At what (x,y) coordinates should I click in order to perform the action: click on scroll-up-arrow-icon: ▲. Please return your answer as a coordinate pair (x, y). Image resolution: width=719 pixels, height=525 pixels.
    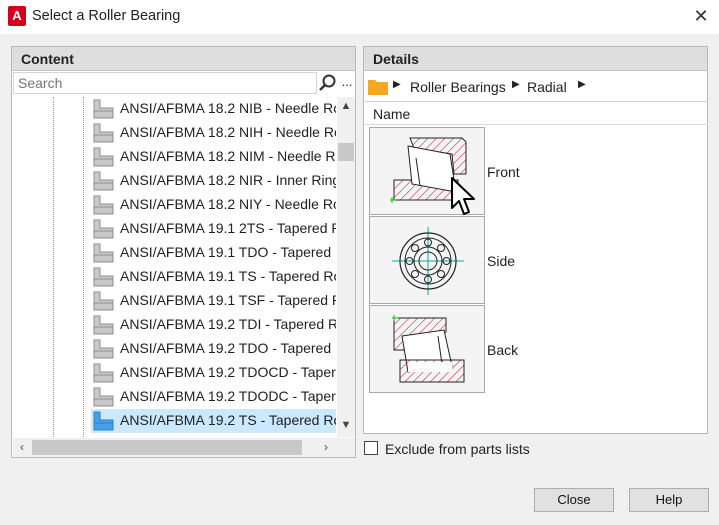
    Looking at the image, I should click on (346, 106).